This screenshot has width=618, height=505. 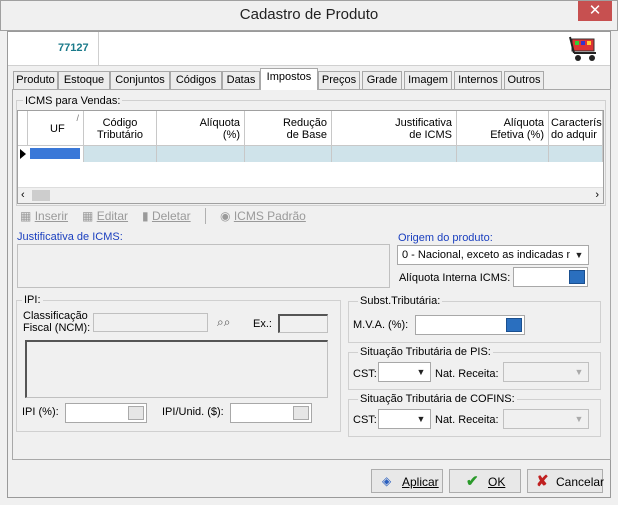 I want to click on checkmark-icon: ✔, so click(x=472, y=481).